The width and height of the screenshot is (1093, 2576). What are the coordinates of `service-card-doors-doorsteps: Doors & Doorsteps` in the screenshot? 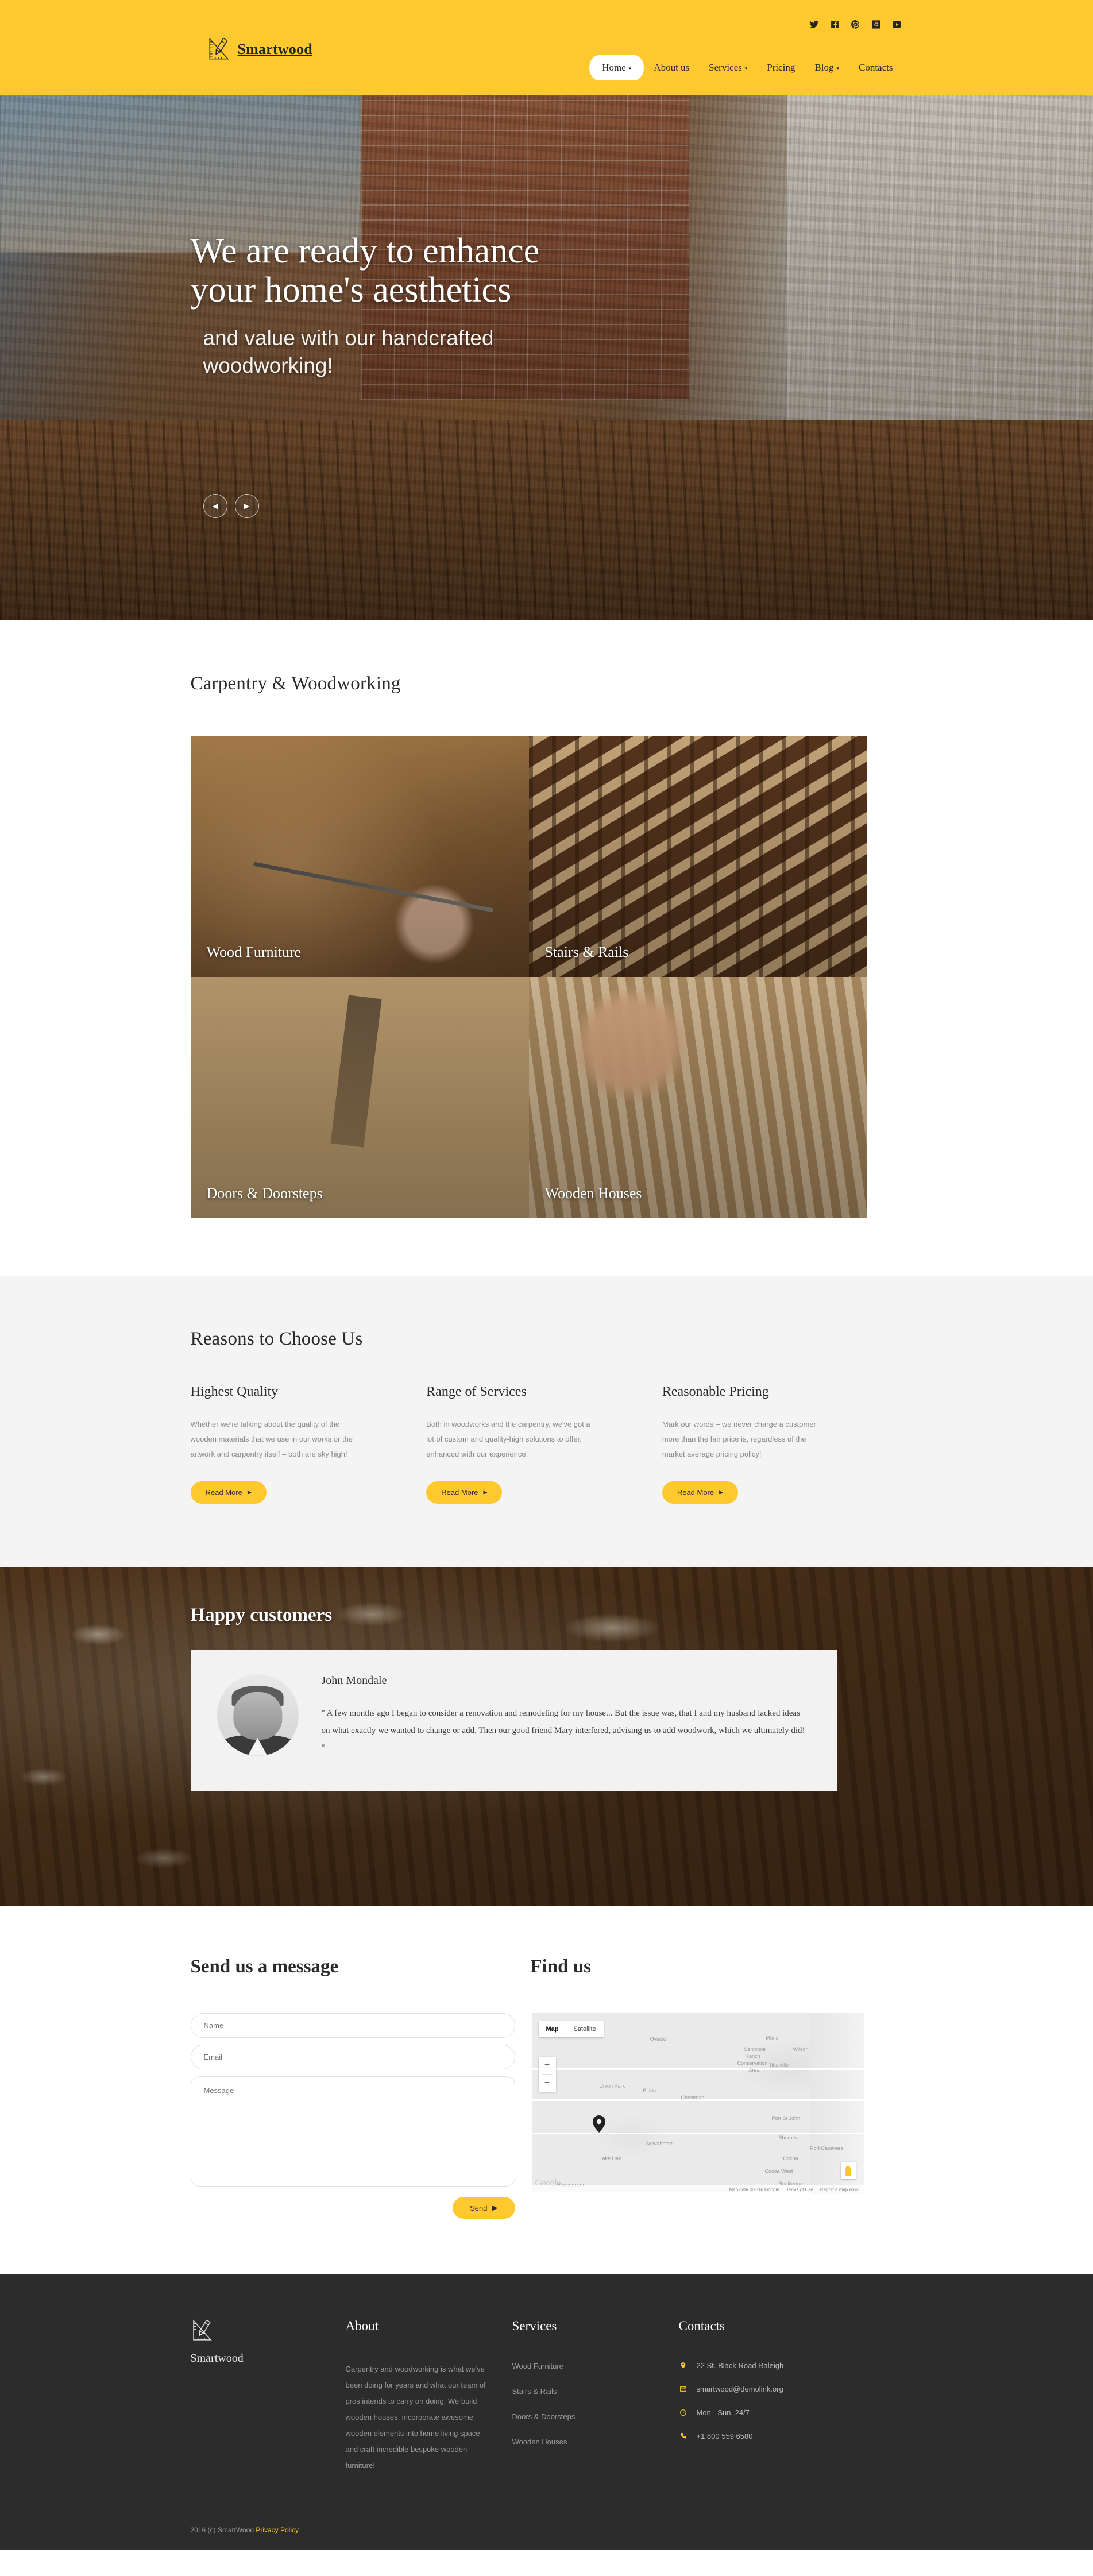 It's located at (359, 1097).